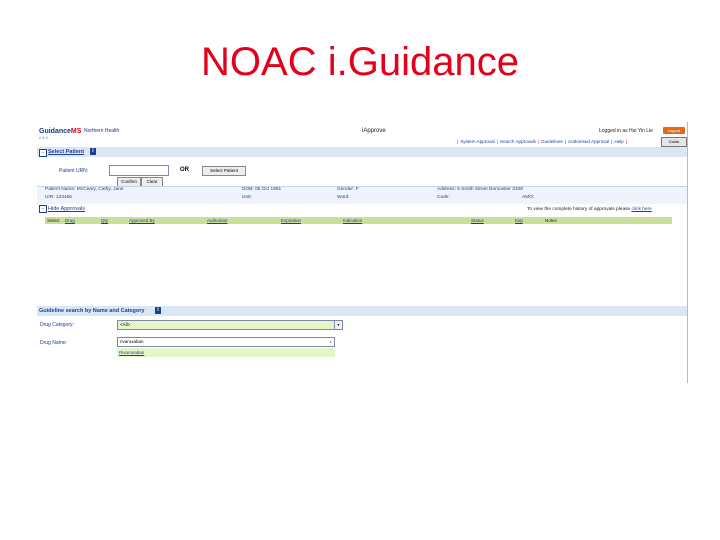 Image resolution: width=720 pixels, height=540 pixels. Describe the element at coordinates (93, 151) in the screenshot. I see `info-icon: i` at that location.